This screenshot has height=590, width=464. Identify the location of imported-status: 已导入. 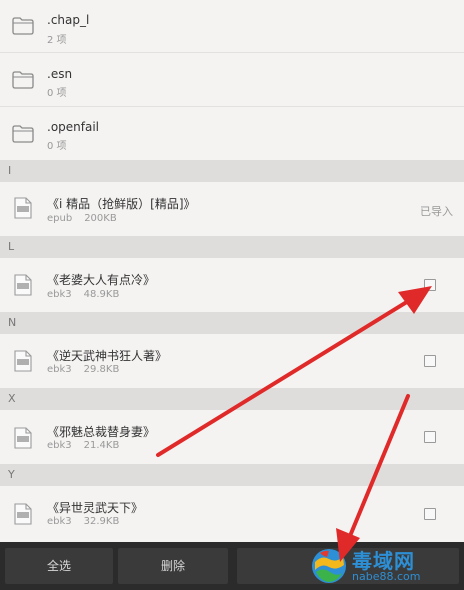
(436, 211).